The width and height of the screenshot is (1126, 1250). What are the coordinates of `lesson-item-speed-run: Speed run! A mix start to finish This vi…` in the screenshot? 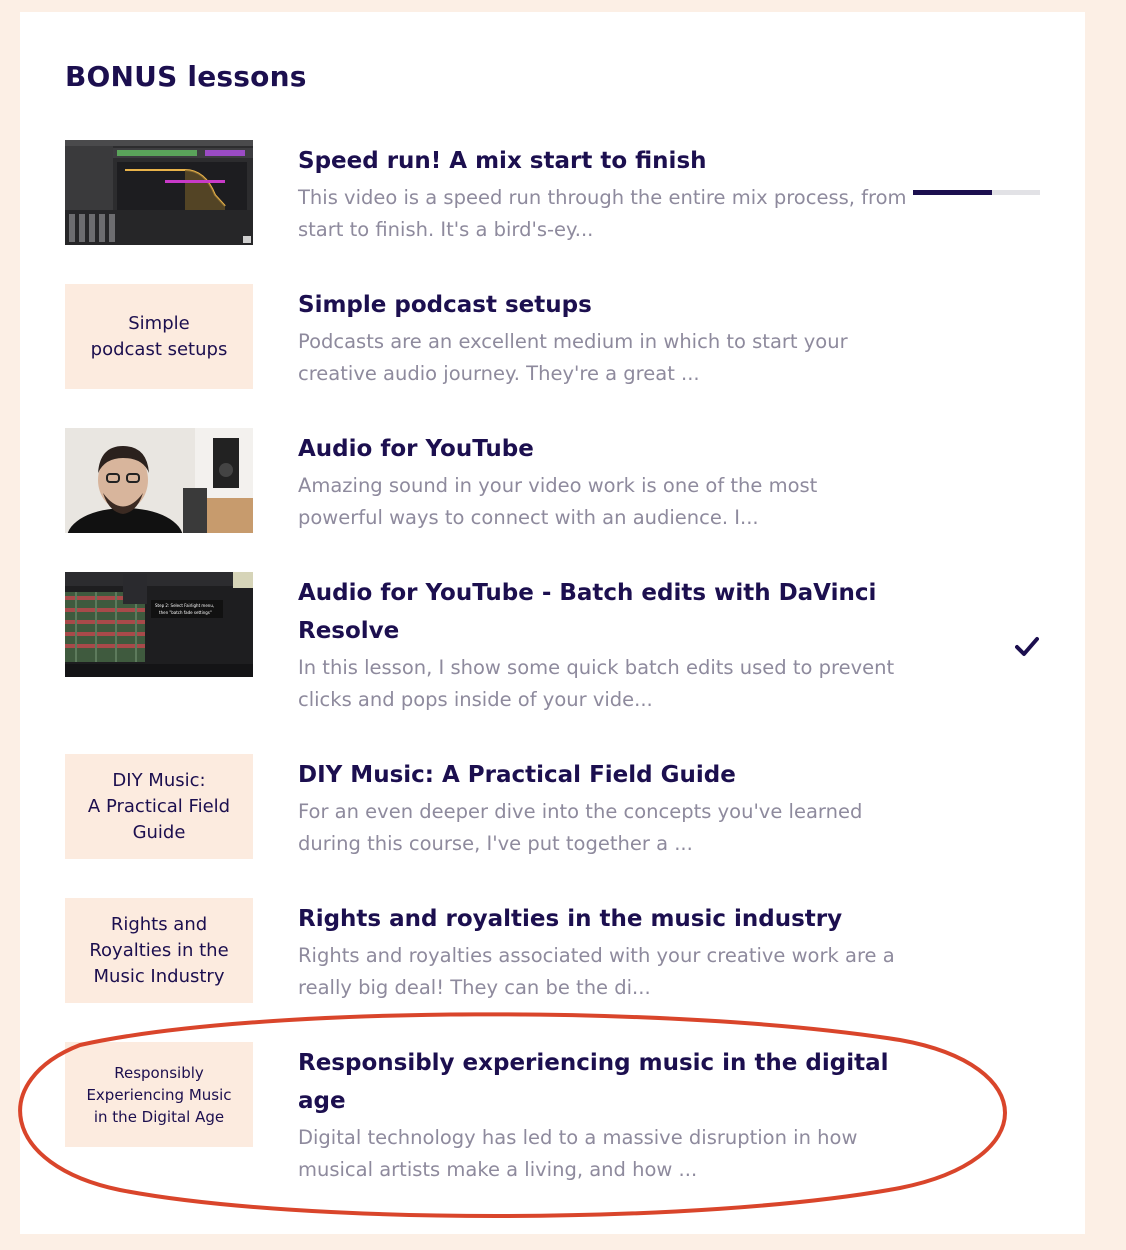 It's located at (552, 192).